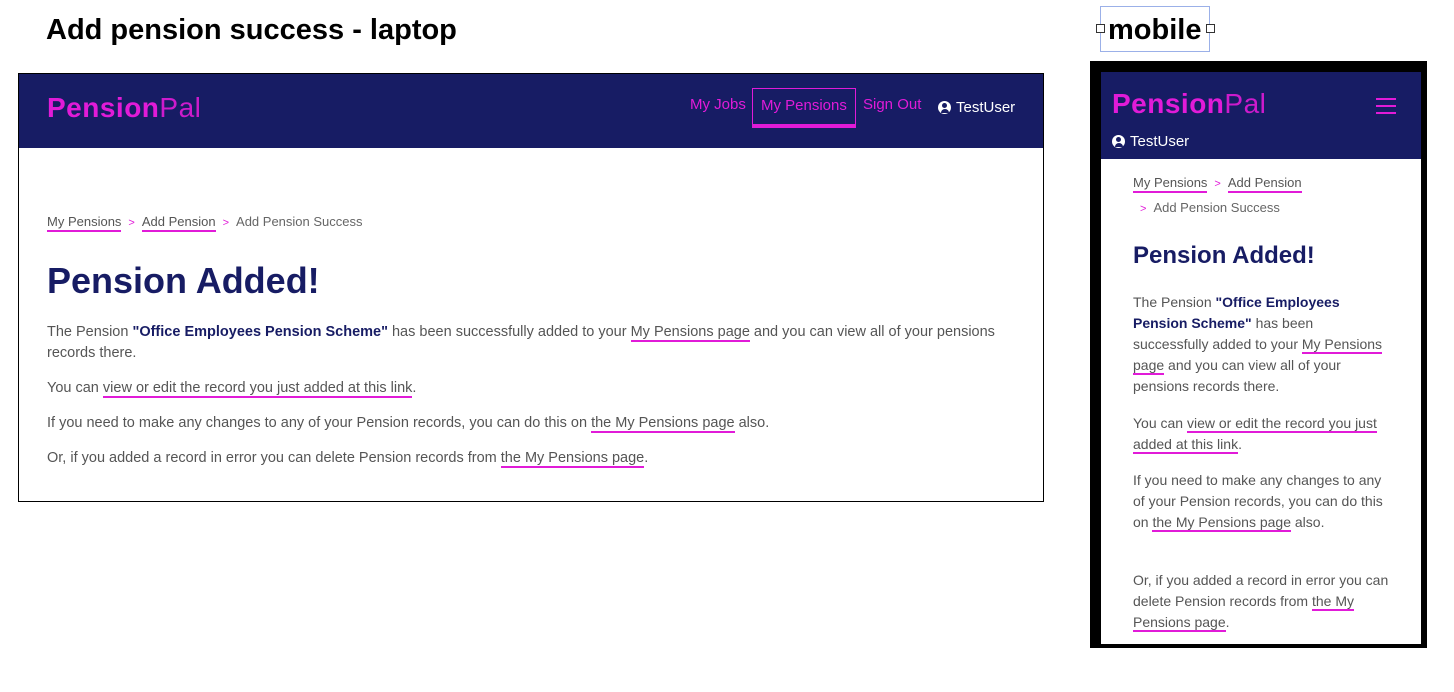  Describe the element at coordinates (1155, 30) in the screenshot. I see `mobile-frame-title: mobile` at that location.